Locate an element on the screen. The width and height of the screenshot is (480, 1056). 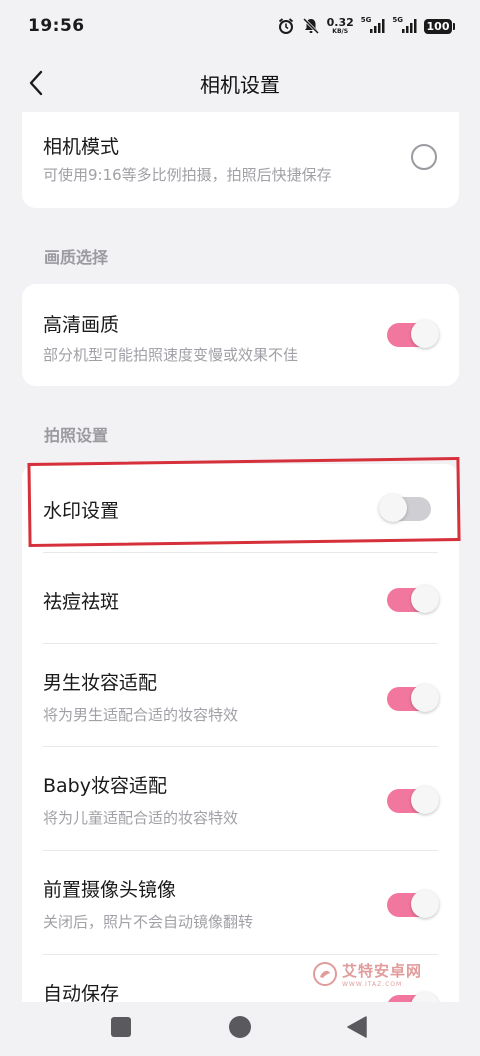
recents-button is located at coordinates (121, 1027).